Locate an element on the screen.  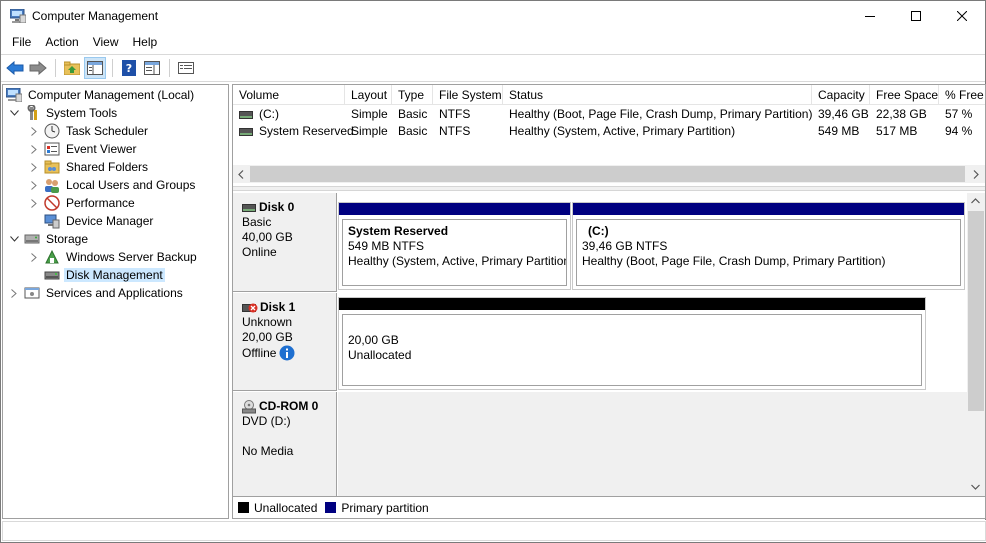
tree-label: Event Viewer is located at coordinates (101, 149).